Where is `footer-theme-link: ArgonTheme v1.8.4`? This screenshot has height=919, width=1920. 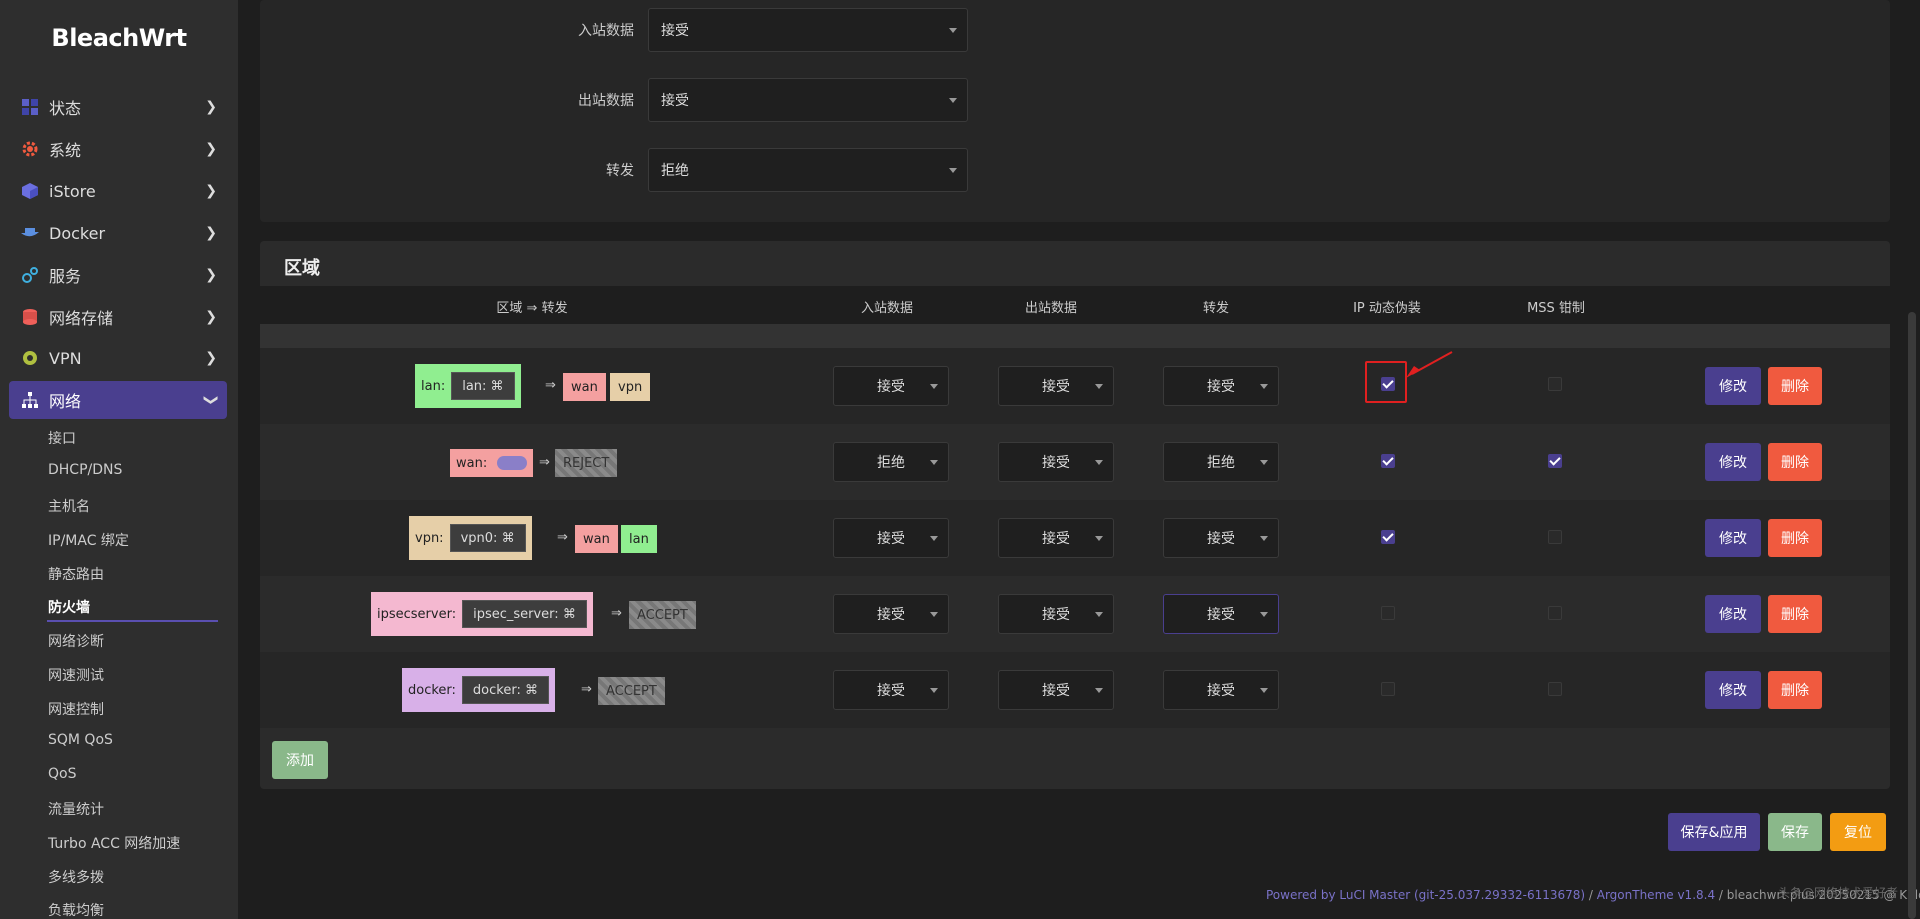 footer-theme-link: ArgonTheme v1.8.4 is located at coordinates (1656, 895).